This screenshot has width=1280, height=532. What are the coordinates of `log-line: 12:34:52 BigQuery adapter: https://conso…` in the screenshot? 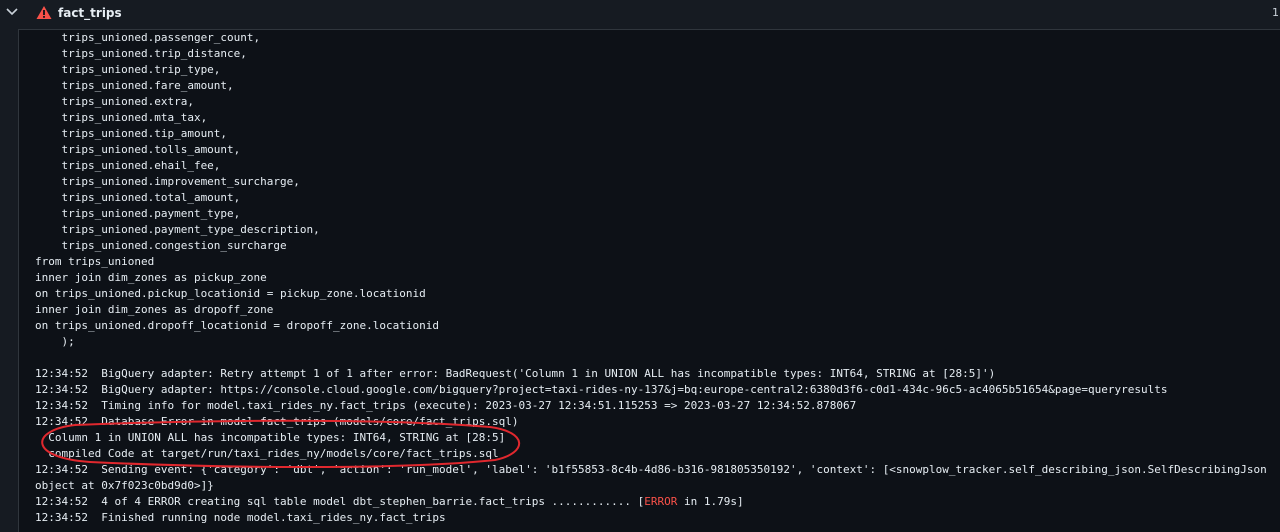 It's located at (601, 389).